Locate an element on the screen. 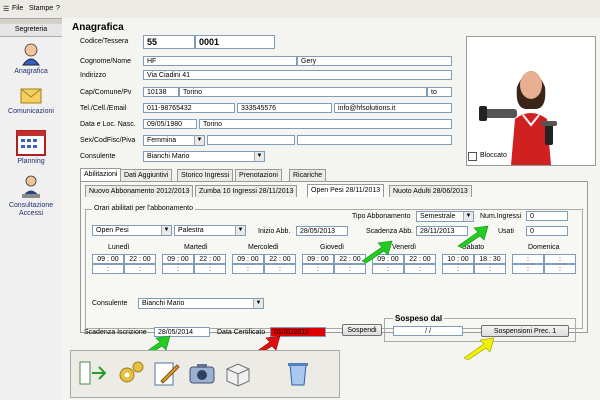 The image size is (600, 400). day-sabato-to-2: : is located at coordinates (490, 269).